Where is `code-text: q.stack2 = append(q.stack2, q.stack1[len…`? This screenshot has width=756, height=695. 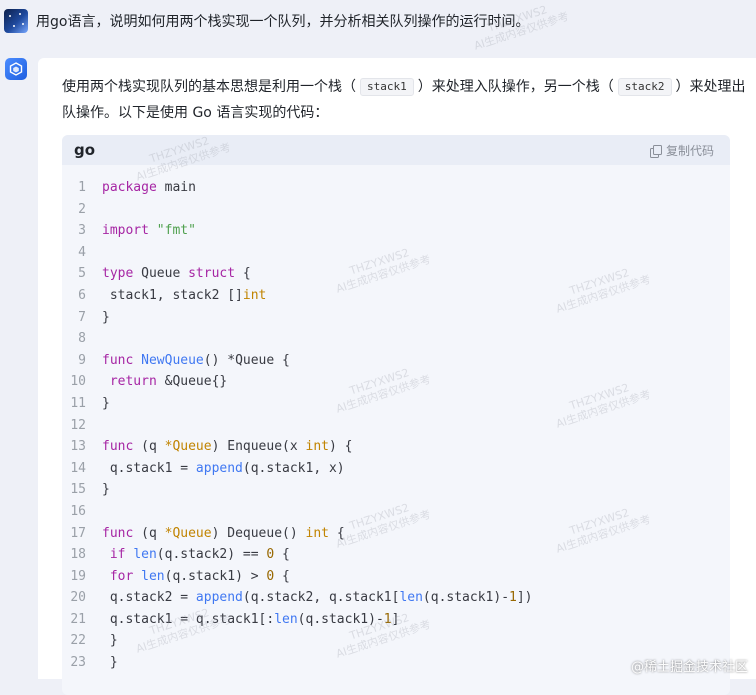 code-text: q.stack2 = append(q.stack2, q.stack1[len… is located at coordinates (317, 598).